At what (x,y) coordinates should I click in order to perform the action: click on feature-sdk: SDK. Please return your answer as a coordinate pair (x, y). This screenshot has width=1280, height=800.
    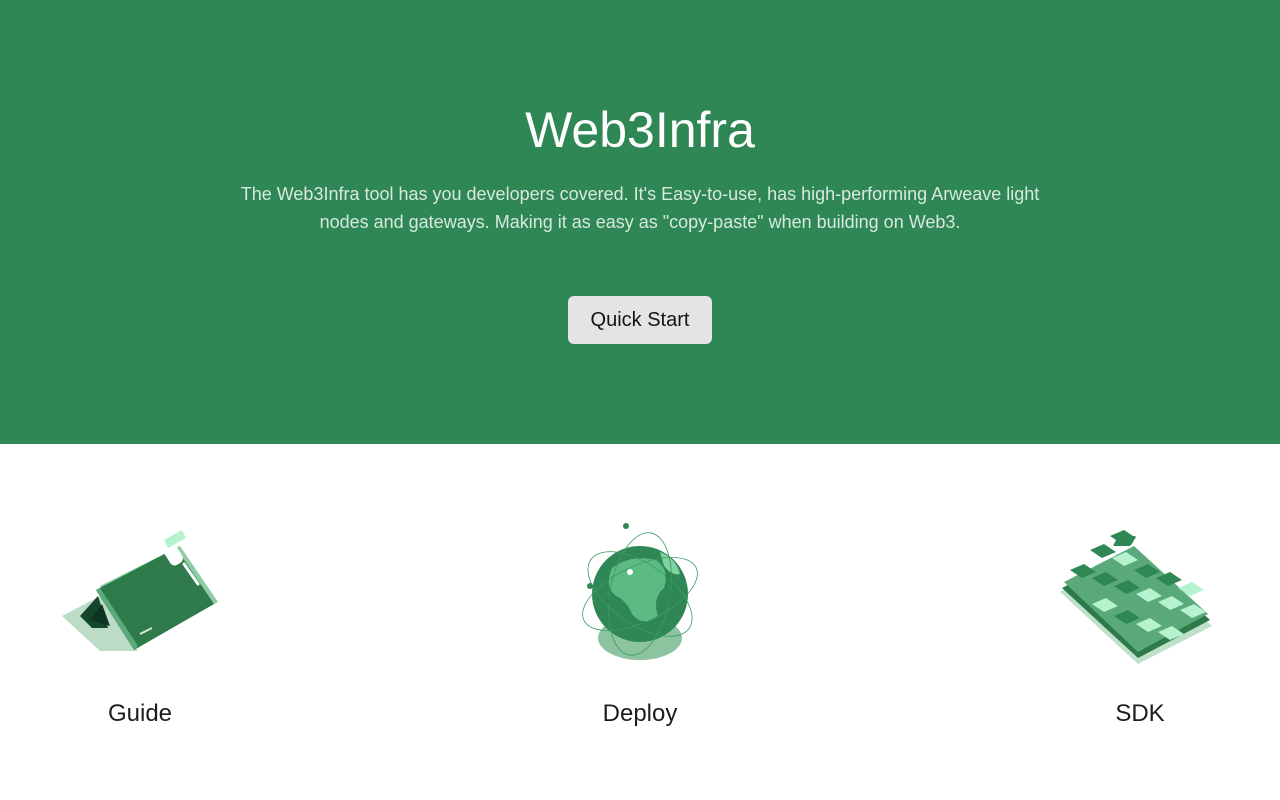
    Looking at the image, I should click on (1140, 626).